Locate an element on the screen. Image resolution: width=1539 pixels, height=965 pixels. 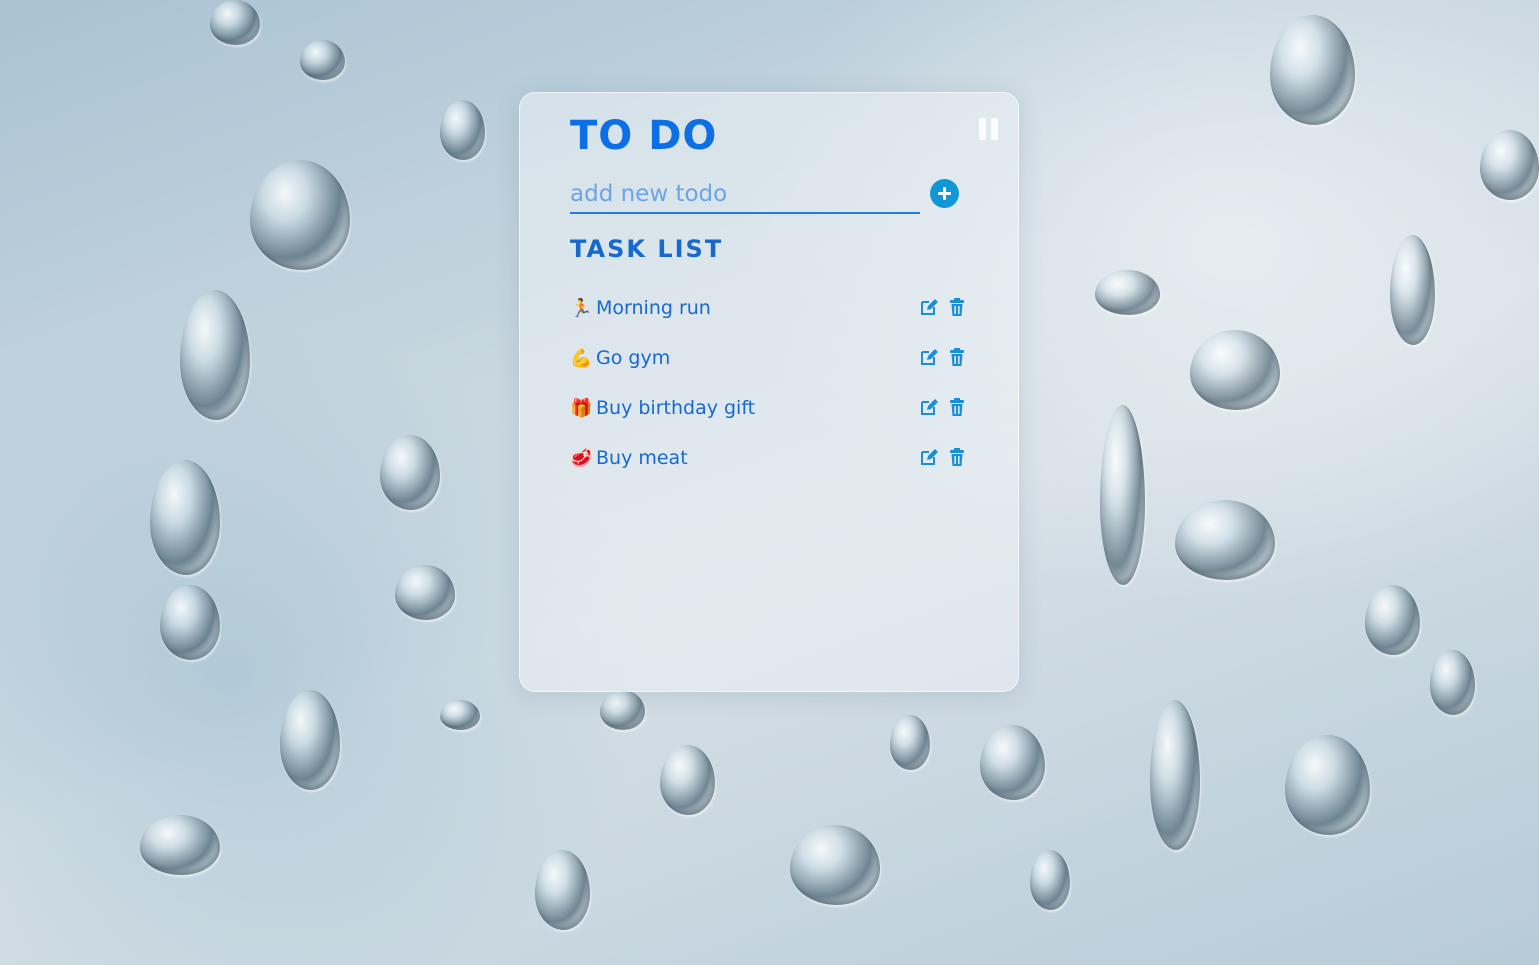
task-label: Buy birthday gift is located at coordinates (675, 408).